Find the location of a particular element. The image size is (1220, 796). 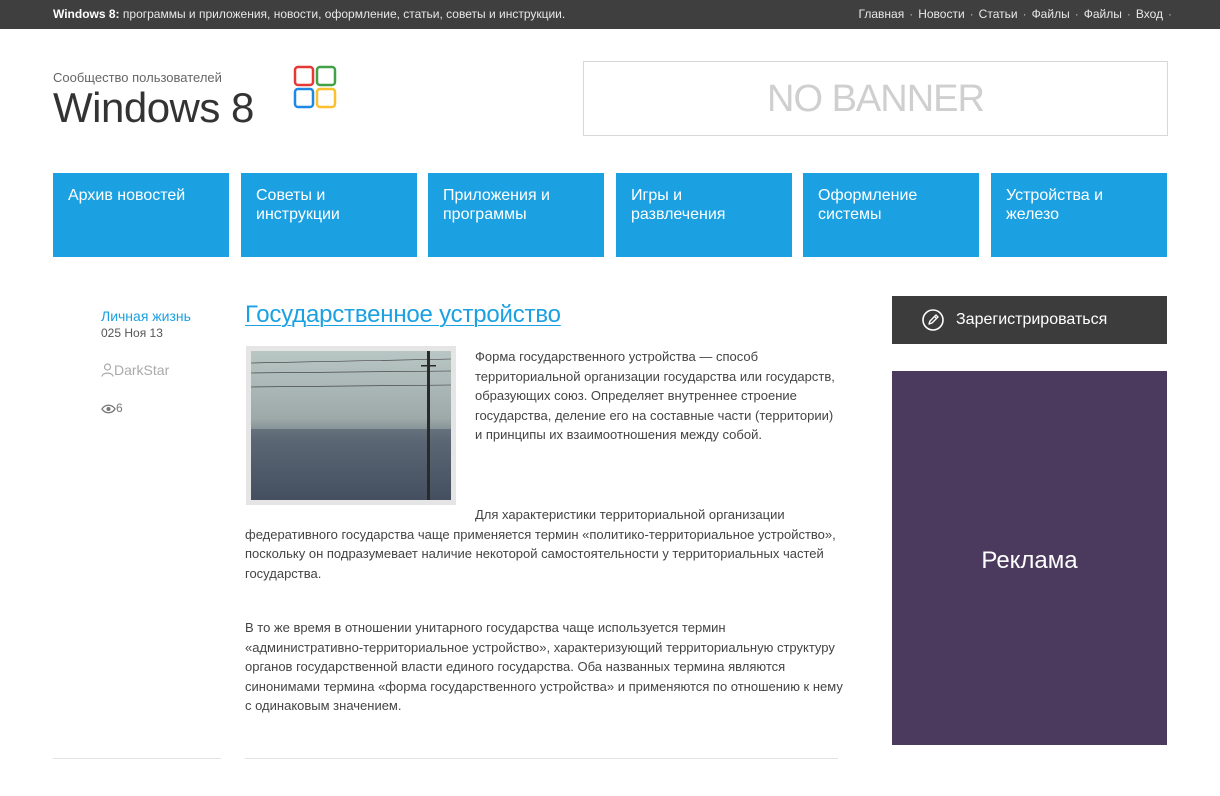

top-link-news: Новости is located at coordinates (941, 14).